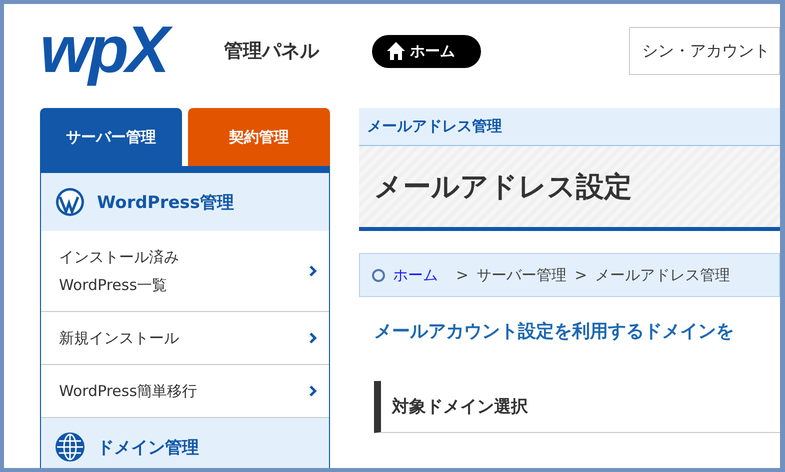  What do you see at coordinates (554, 331) in the screenshot?
I see `instruction-text: メールアカウント設定を利用するドメインを` at bounding box center [554, 331].